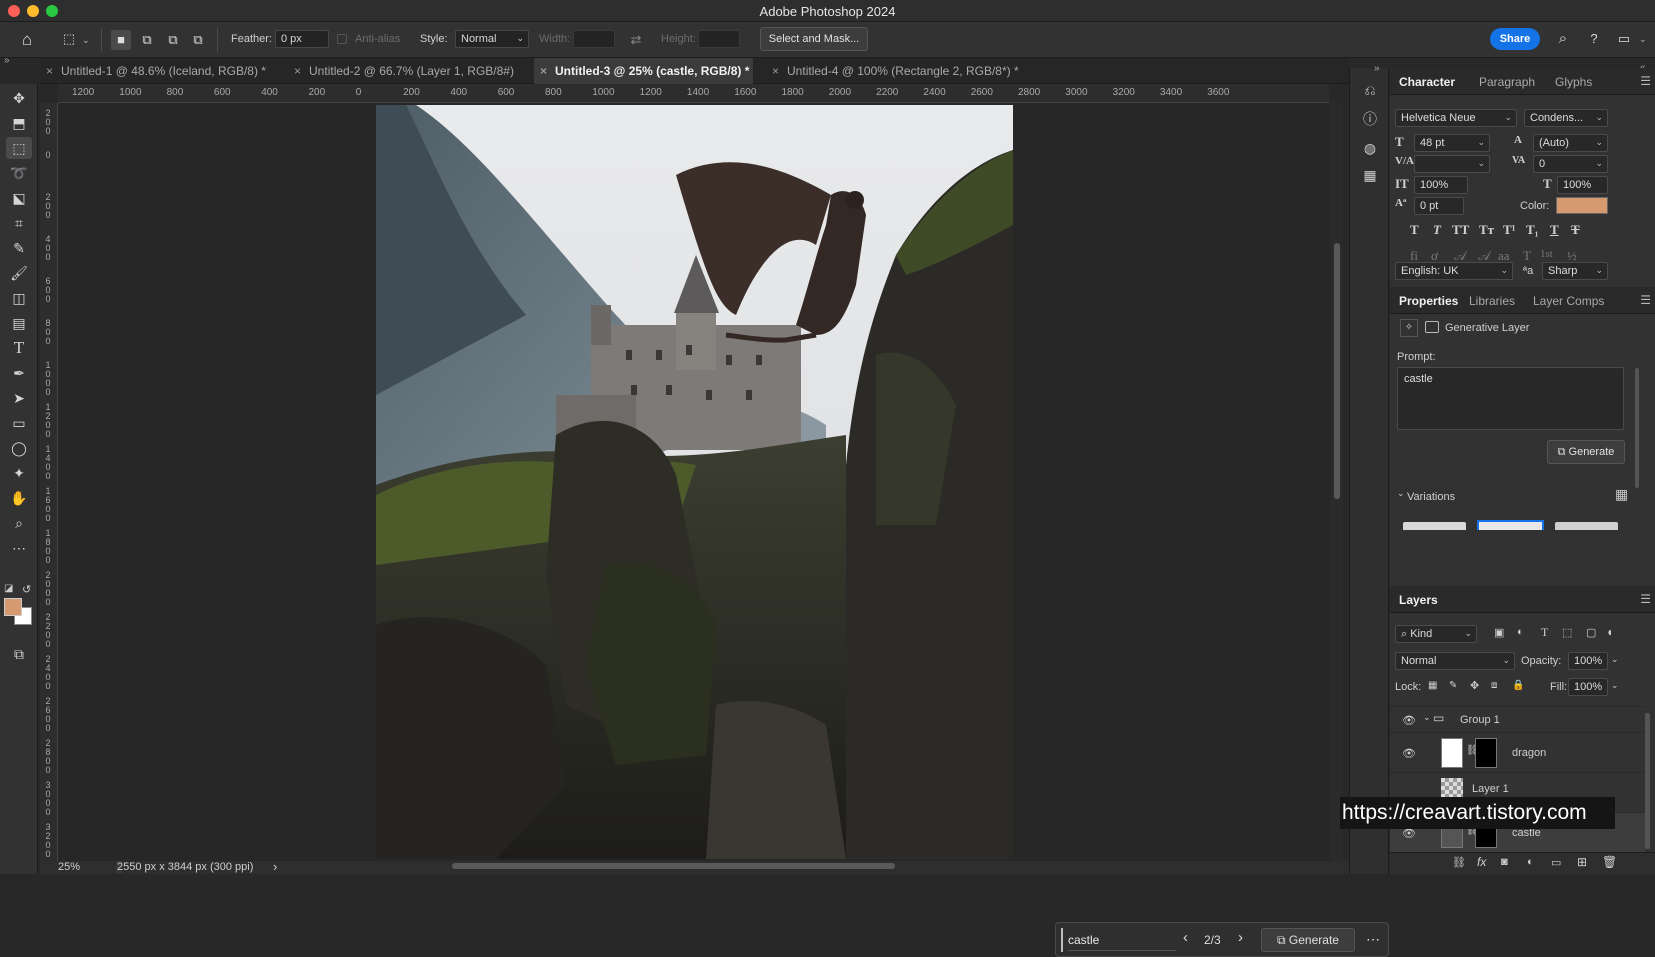  Describe the element at coordinates (1517, 719) in the screenshot. I see `layer-row-group-1: 👁 ⌄ ▭ Group 1` at that location.